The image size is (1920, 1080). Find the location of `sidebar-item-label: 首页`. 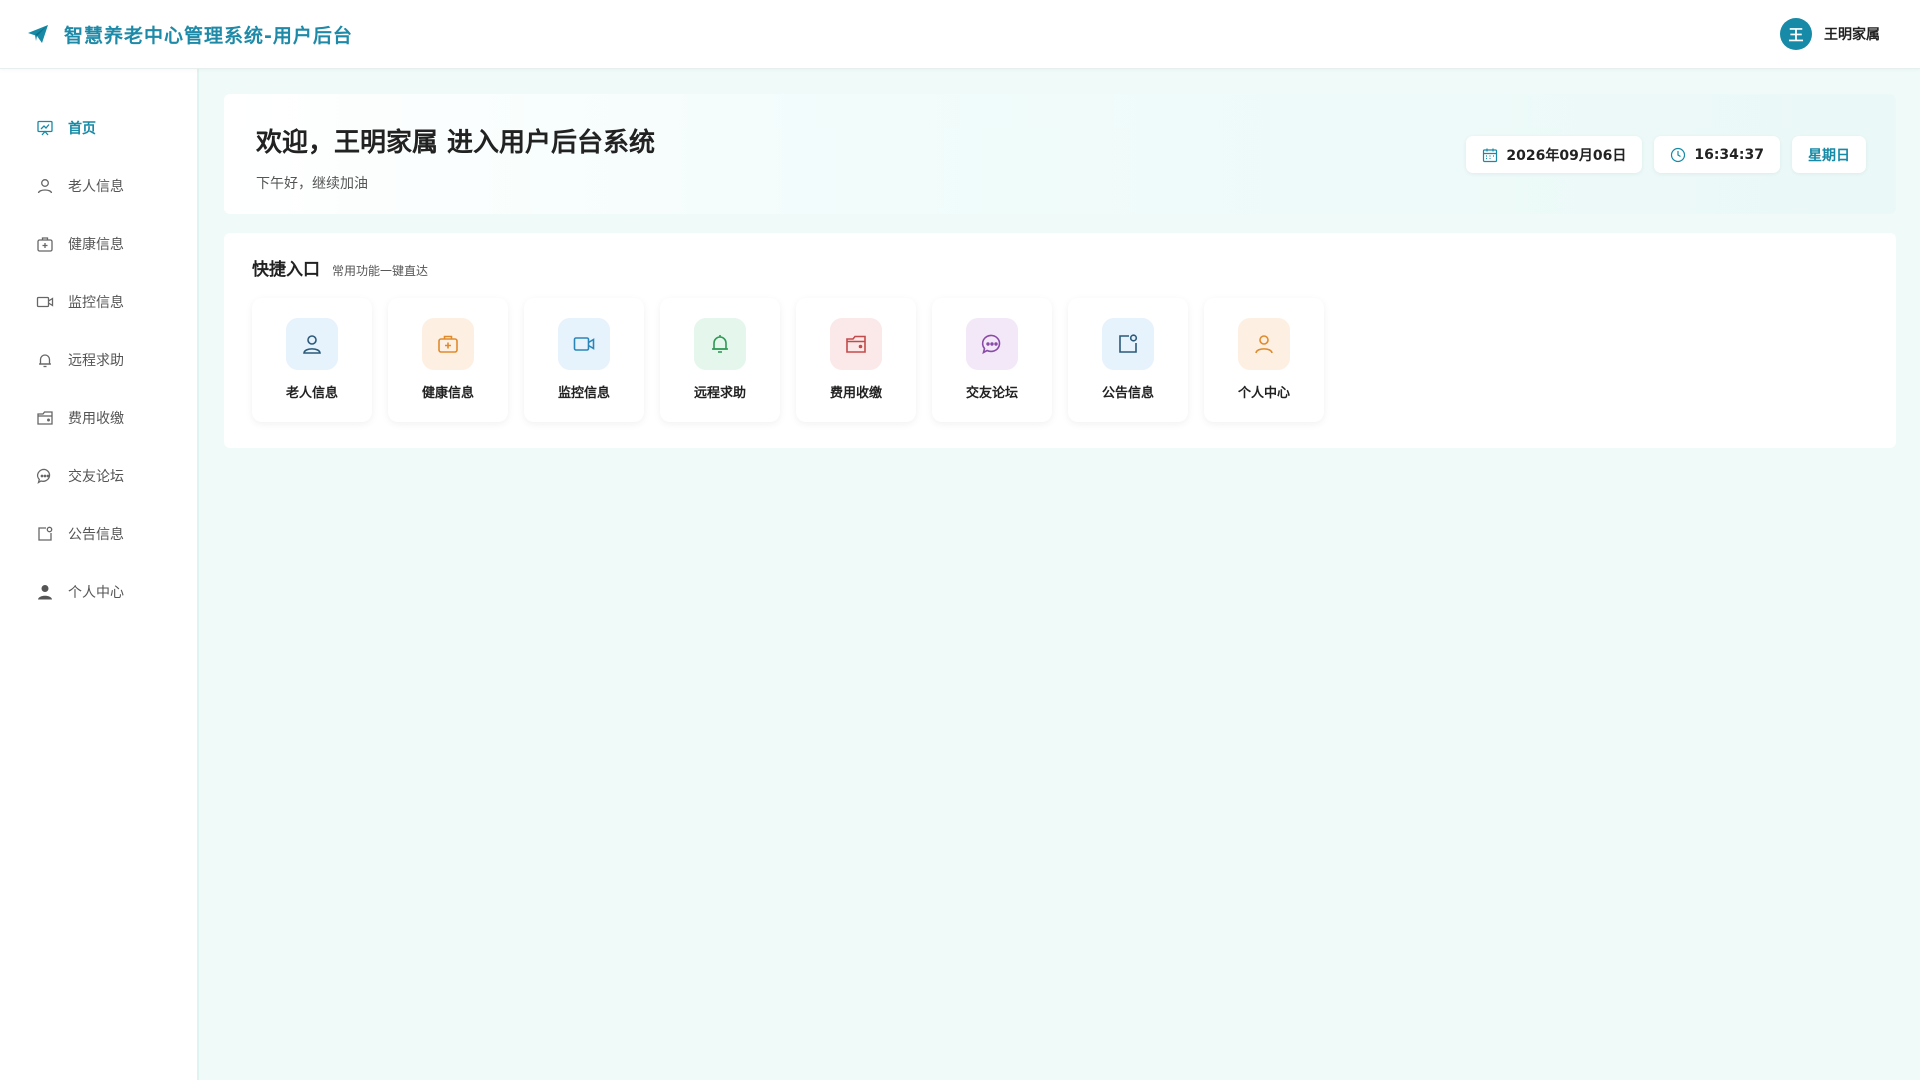

sidebar-item-label: 首页 is located at coordinates (82, 129).